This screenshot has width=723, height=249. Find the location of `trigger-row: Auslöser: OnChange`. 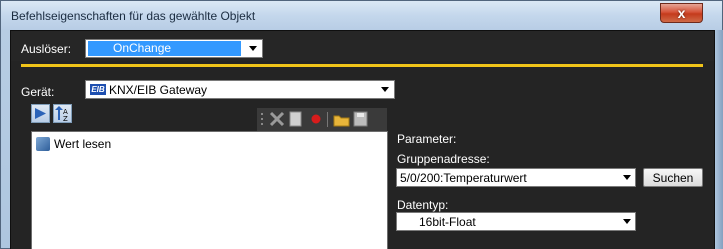

trigger-row: Auslöser: OnChange is located at coordinates (362, 46).